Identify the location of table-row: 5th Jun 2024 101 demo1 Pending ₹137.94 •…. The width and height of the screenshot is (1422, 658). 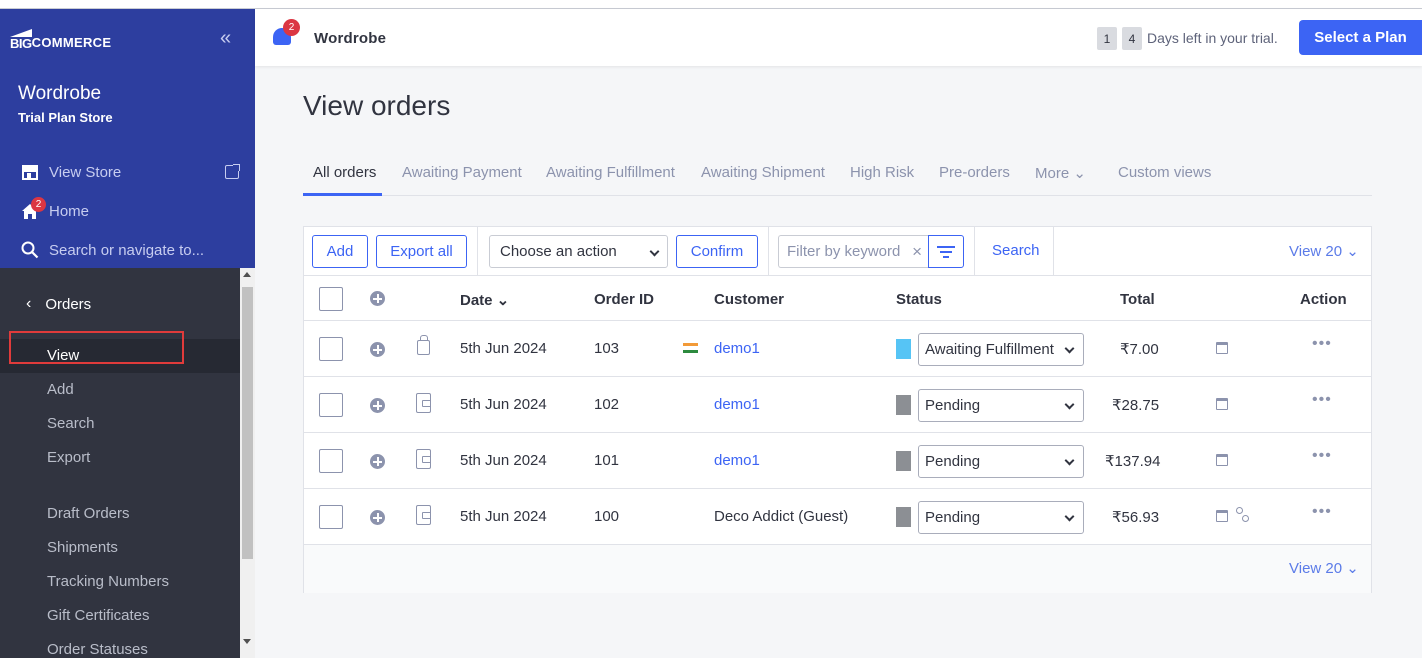
(837, 461).